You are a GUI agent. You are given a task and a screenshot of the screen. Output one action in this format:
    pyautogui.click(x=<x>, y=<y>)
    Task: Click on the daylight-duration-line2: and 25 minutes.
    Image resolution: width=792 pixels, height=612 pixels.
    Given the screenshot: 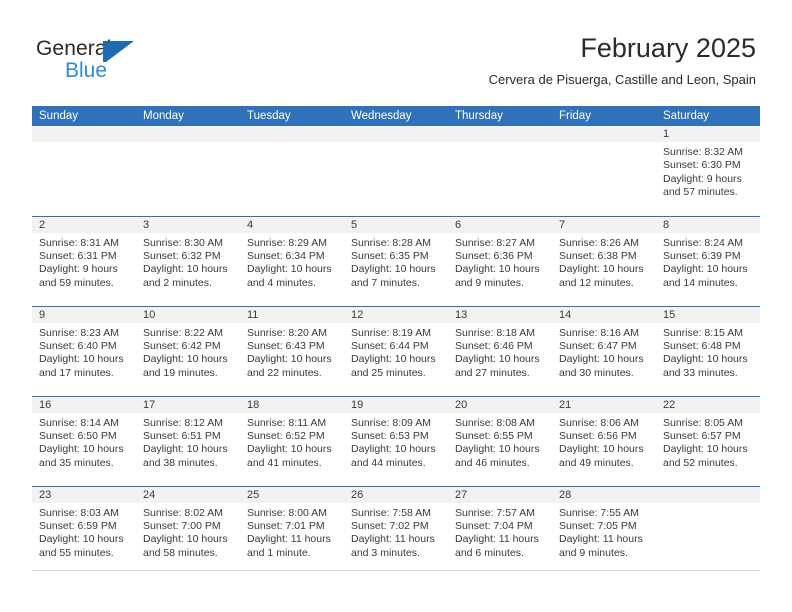 What is the action you would take?
    pyautogui.click(x=388, y=372)
    